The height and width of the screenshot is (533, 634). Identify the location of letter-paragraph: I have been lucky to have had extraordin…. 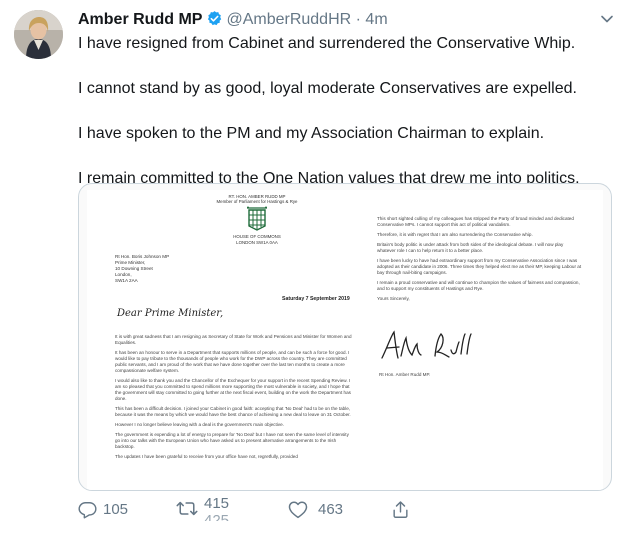
(479, 266).